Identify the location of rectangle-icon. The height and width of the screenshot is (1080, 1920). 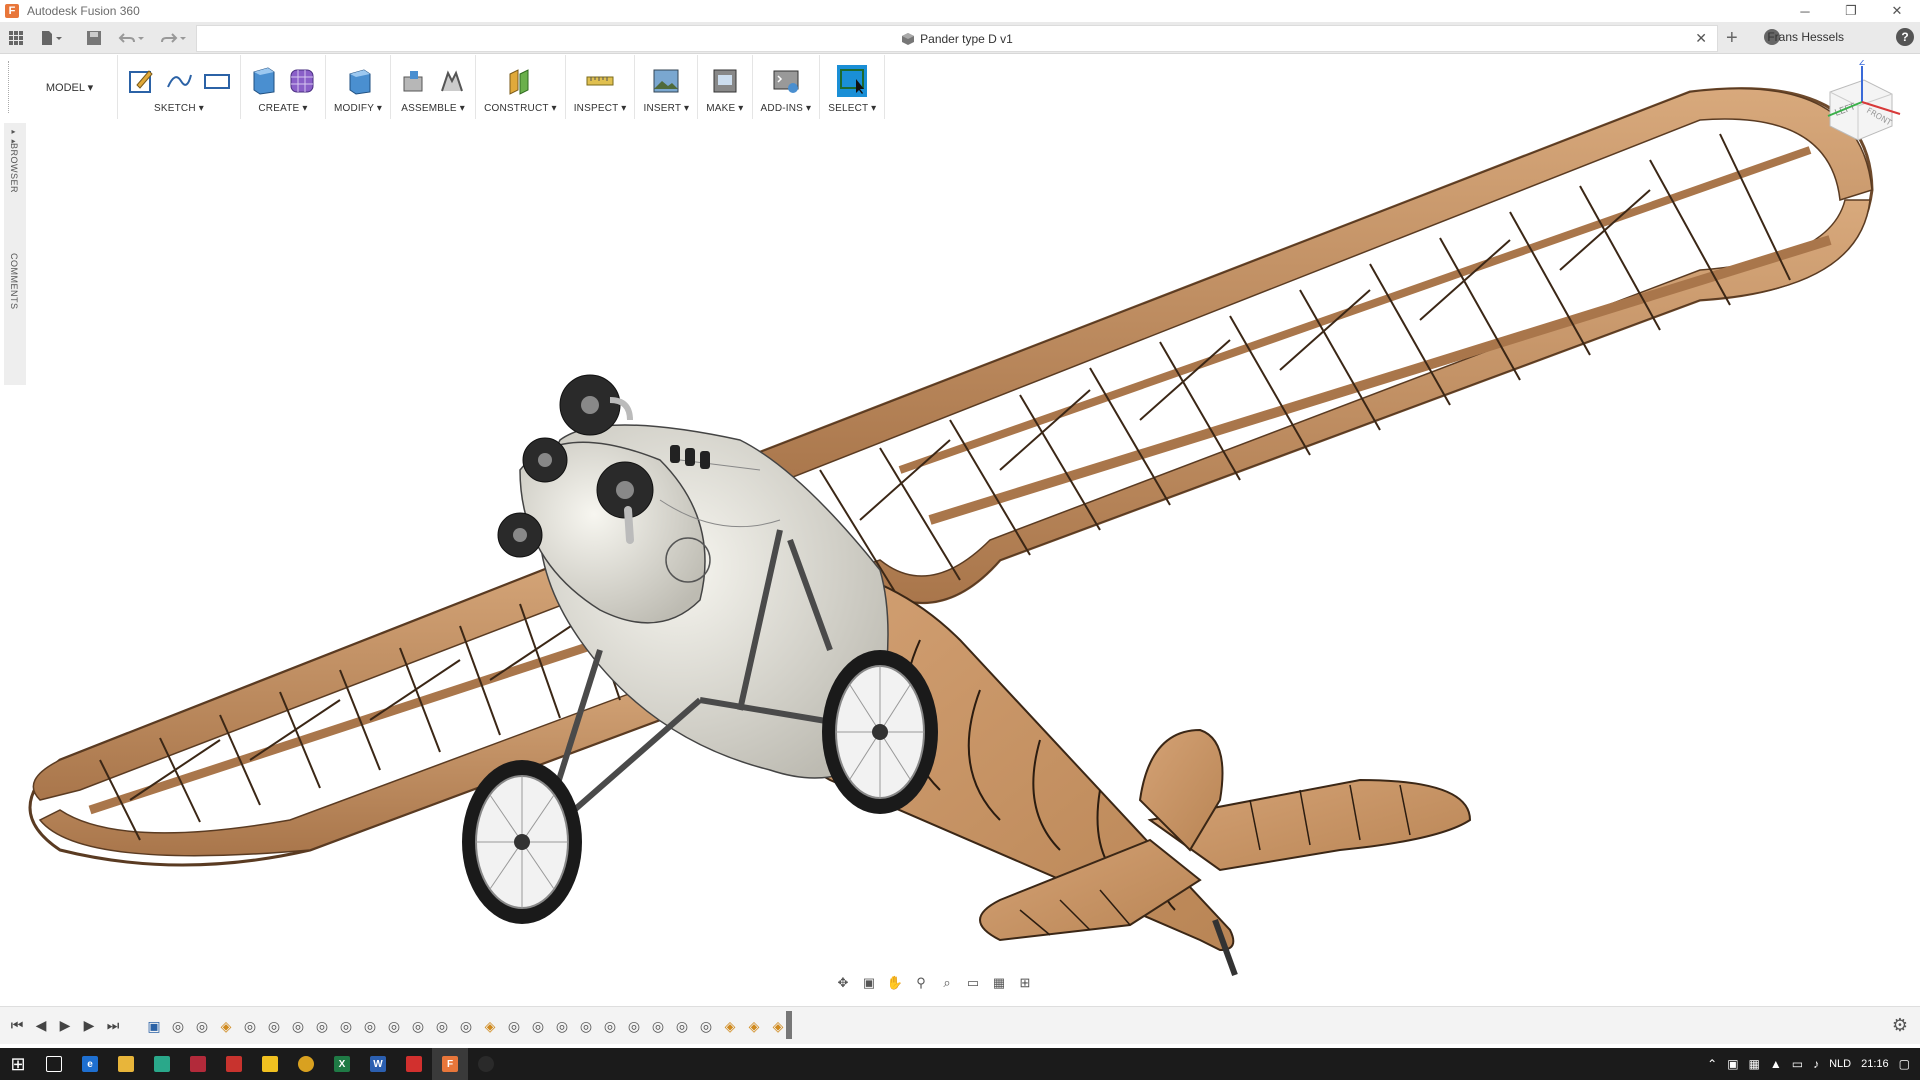
(217, 81).